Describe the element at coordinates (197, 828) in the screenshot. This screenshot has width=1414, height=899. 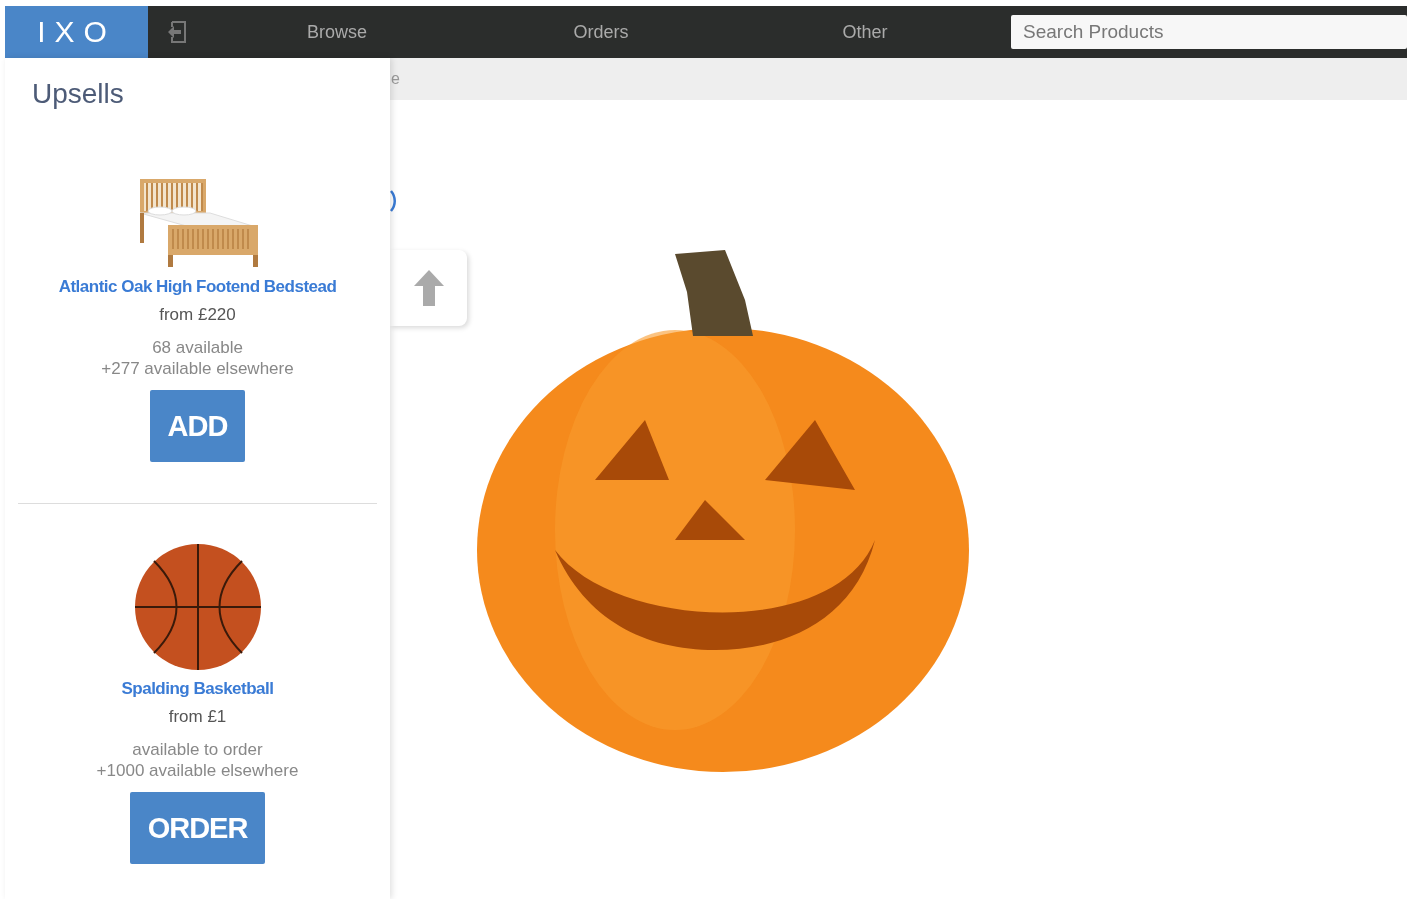
I see `add-to-order-button: ORDER` at that location.